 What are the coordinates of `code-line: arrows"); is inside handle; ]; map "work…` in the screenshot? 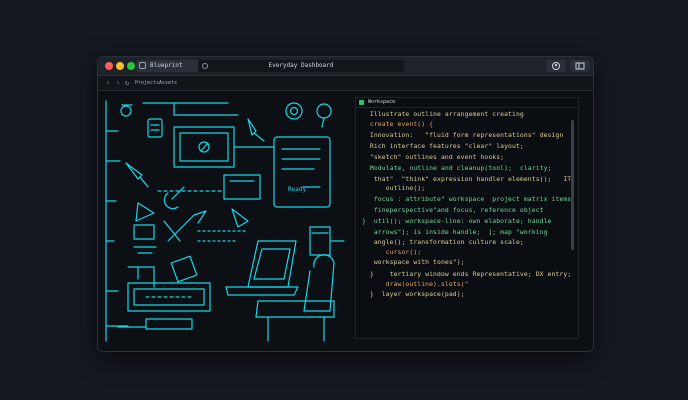 It's located at (455, 232).